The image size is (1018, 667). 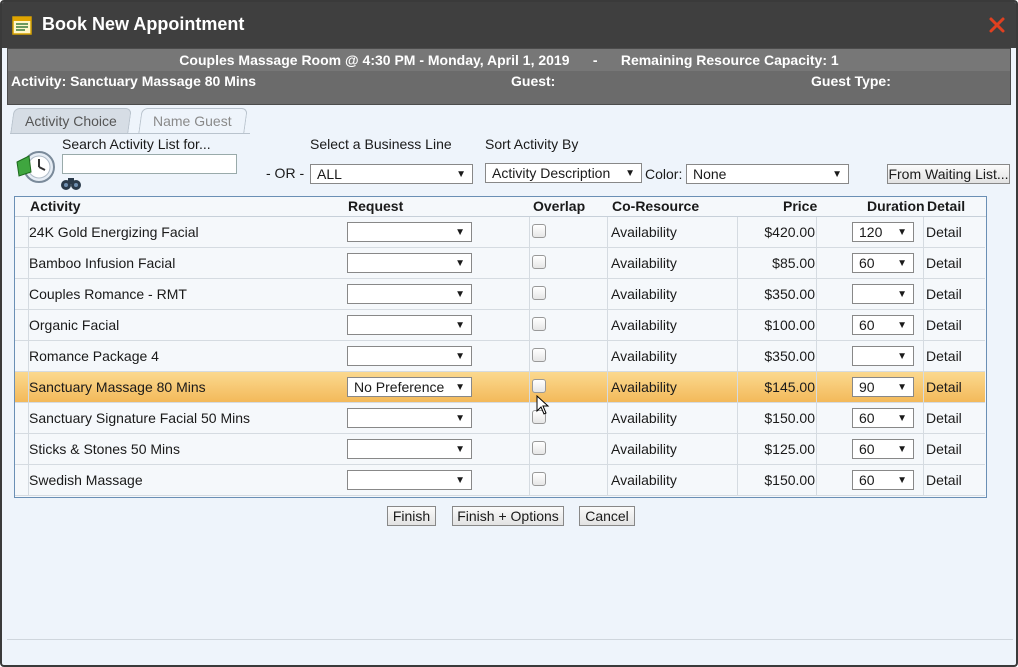 I want to click on cell-activity: Sanctuary Signature Facial 50 Mins, so click(x=139, y=418).